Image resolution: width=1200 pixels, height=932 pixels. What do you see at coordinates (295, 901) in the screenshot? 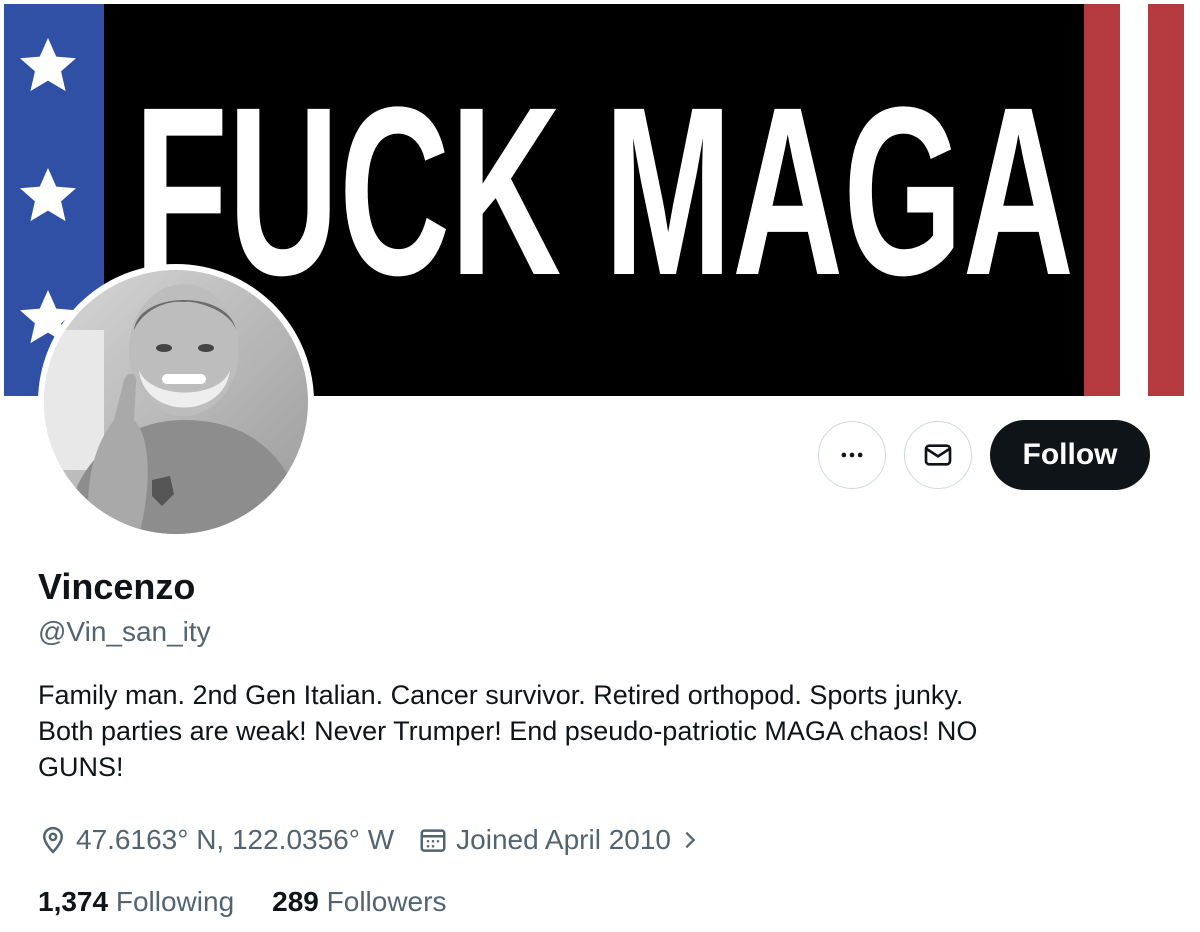
I see `followers-count: 289` at bounding box center [295, 901].